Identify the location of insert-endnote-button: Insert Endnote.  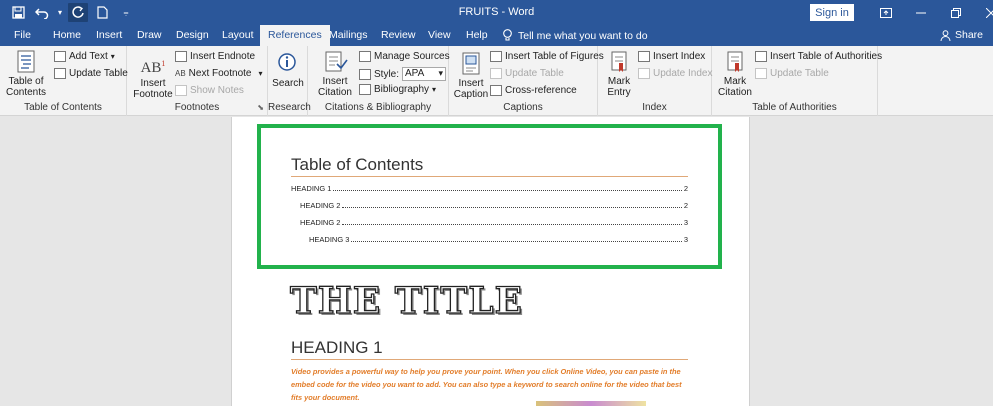
(215, 56).